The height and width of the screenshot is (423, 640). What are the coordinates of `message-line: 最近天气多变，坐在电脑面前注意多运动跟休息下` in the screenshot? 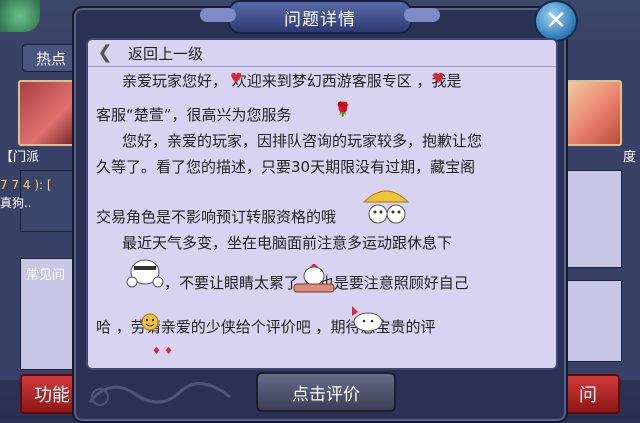 It's located at (287, 243).